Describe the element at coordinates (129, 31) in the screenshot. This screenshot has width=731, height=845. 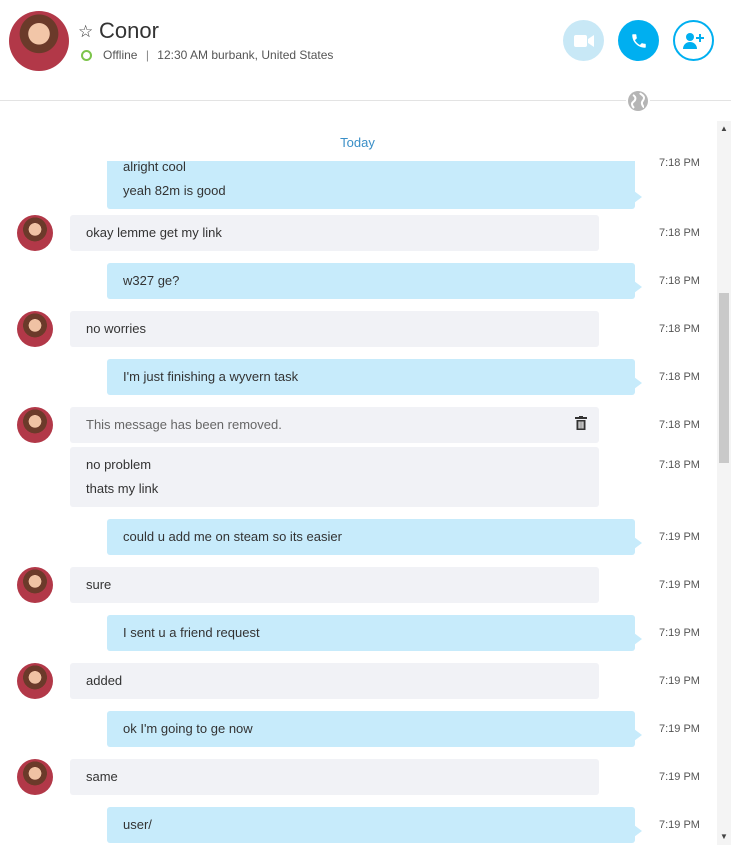
I see `contact-name: Conor` at that location.